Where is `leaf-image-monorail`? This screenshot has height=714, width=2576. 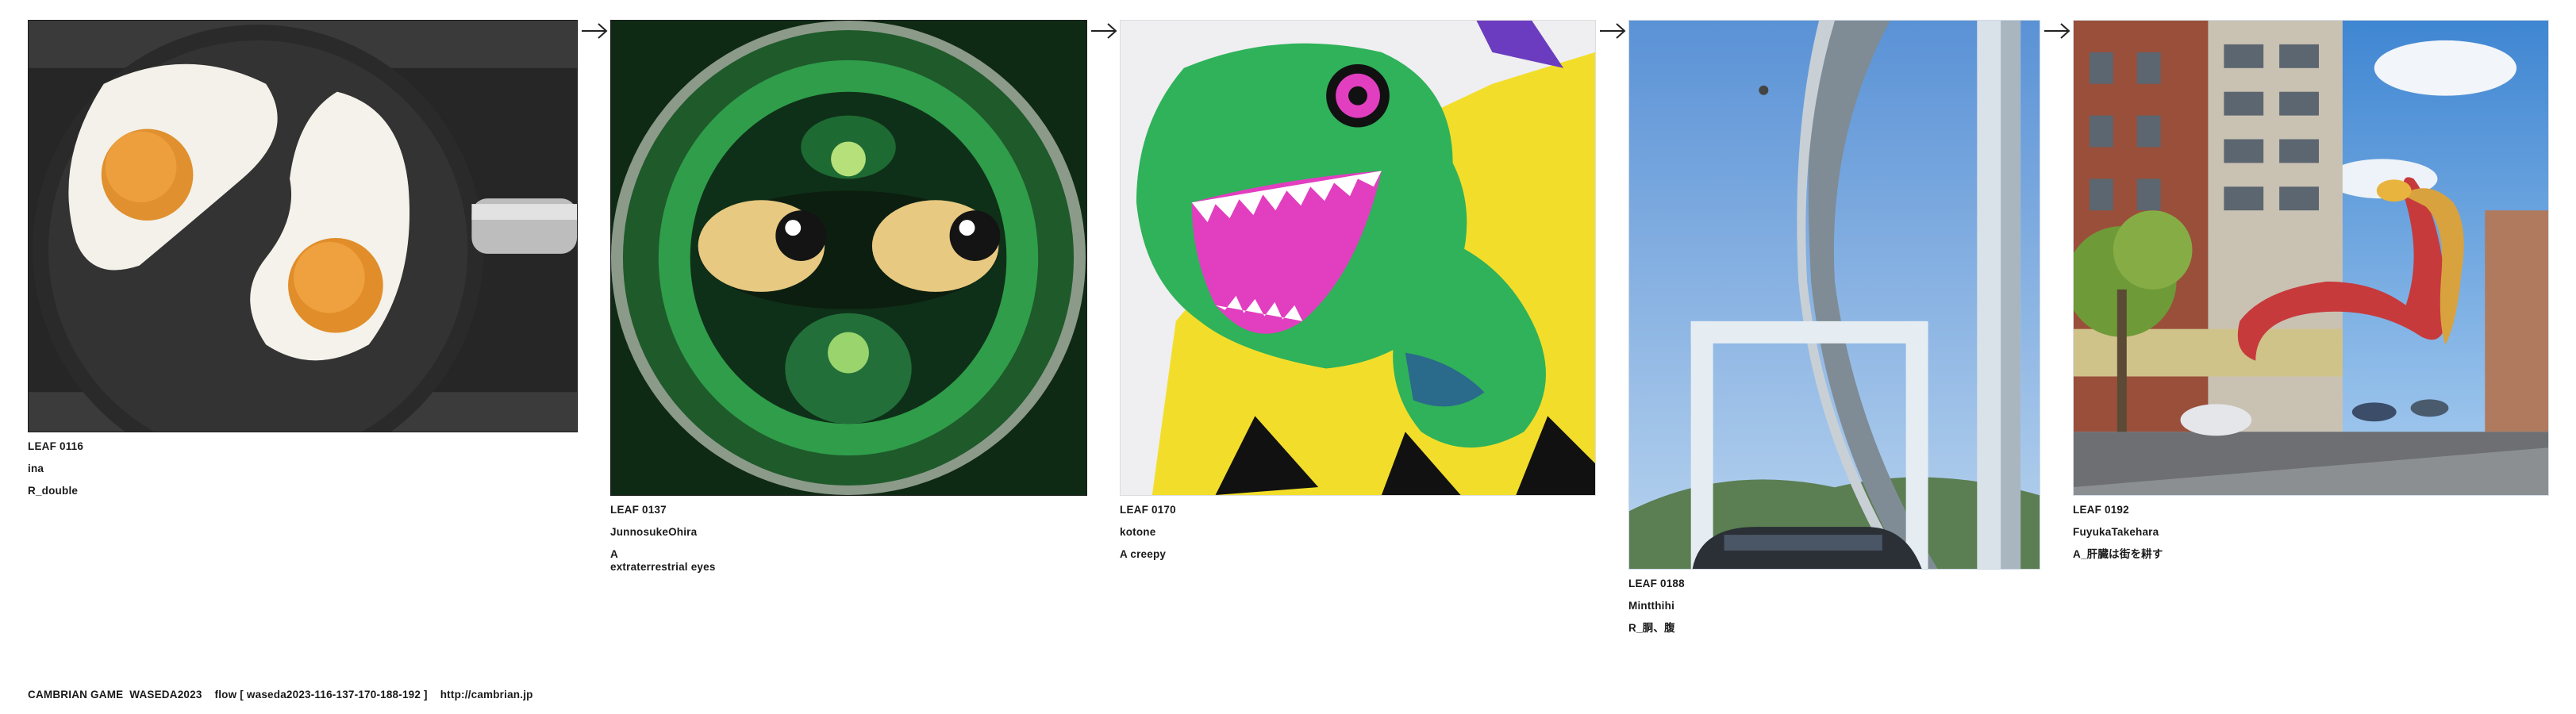
leaf-image-monorail is located at coordinates (1834, 295).